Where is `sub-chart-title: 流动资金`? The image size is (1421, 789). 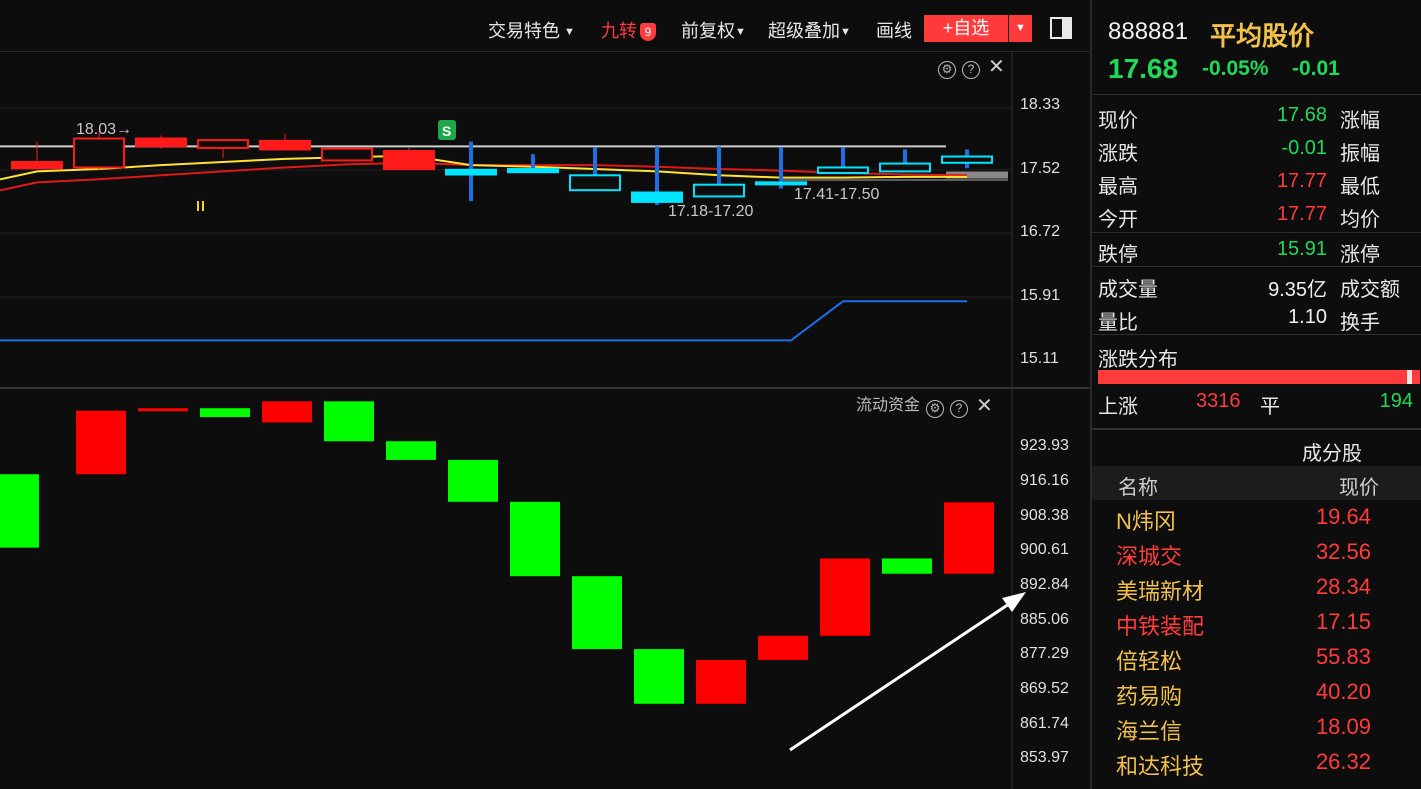 sub-chart-title: 流动资金 is located at coordinates (888, 405).